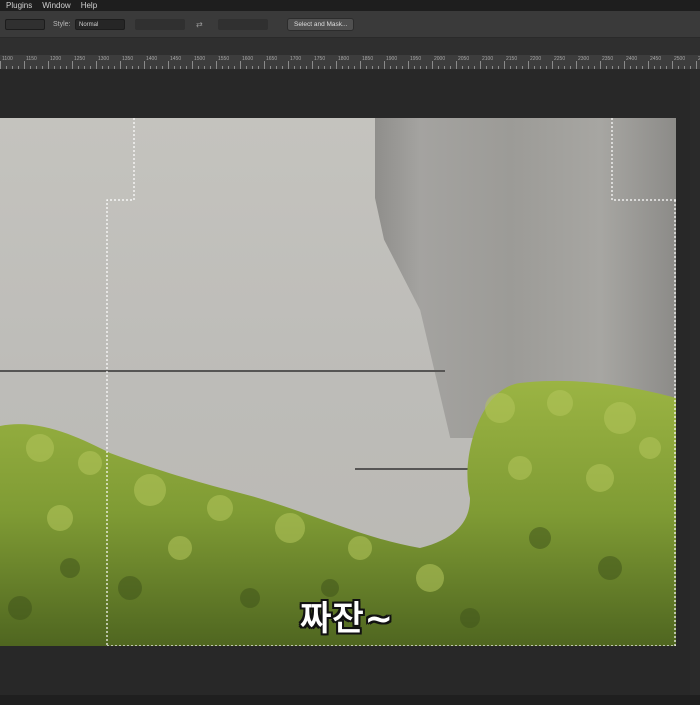 The height and width of the screenshot is (705, 700). What do you see at coordinates (512, 59) in the screenshot?
I see `ruler-label: 2150` at bounding box center [512, 59].